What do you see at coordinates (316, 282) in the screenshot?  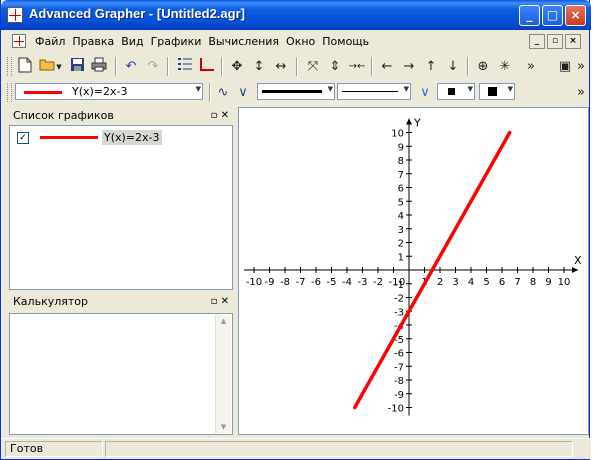 I see `x-tick-label: -6` at bounding box center [316, 282].